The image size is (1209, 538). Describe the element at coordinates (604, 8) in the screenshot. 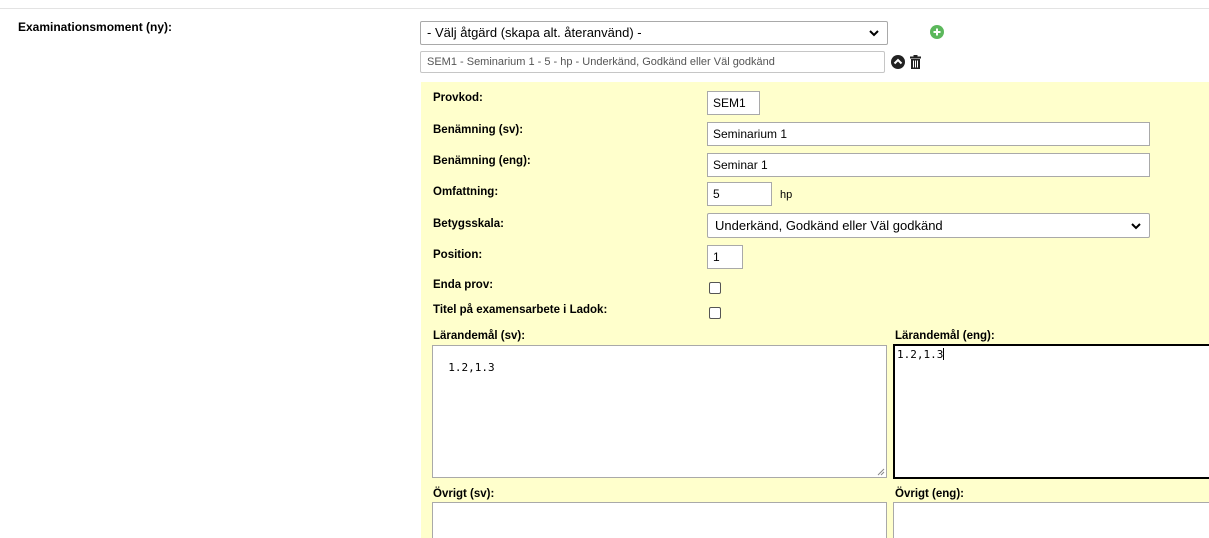

I see `top-divider` at that location.